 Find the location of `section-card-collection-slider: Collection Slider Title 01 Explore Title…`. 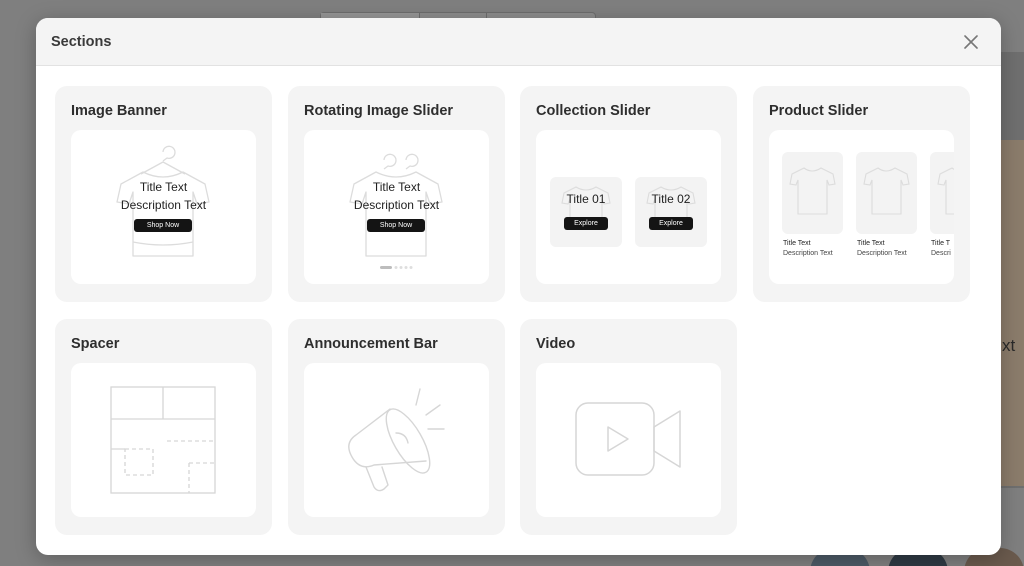

section-card-collection-slider: Collection Slider Title 01 Explore Title… is located at coordinates (628, 194).